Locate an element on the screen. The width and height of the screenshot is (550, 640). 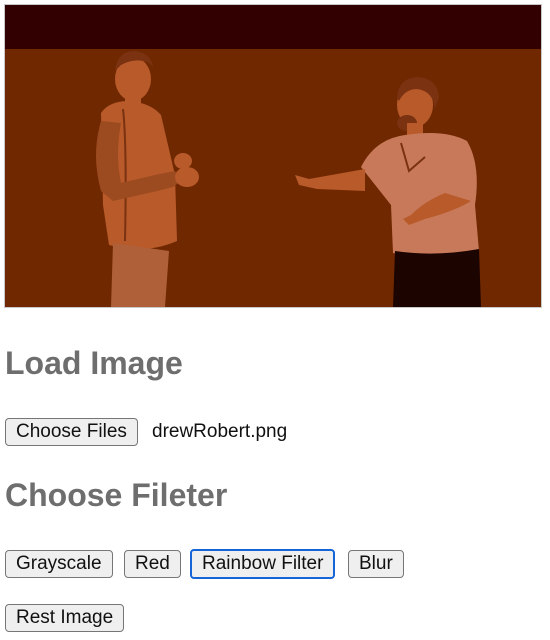
load-image-heading: Load Image is located at coordinates (94, 363).